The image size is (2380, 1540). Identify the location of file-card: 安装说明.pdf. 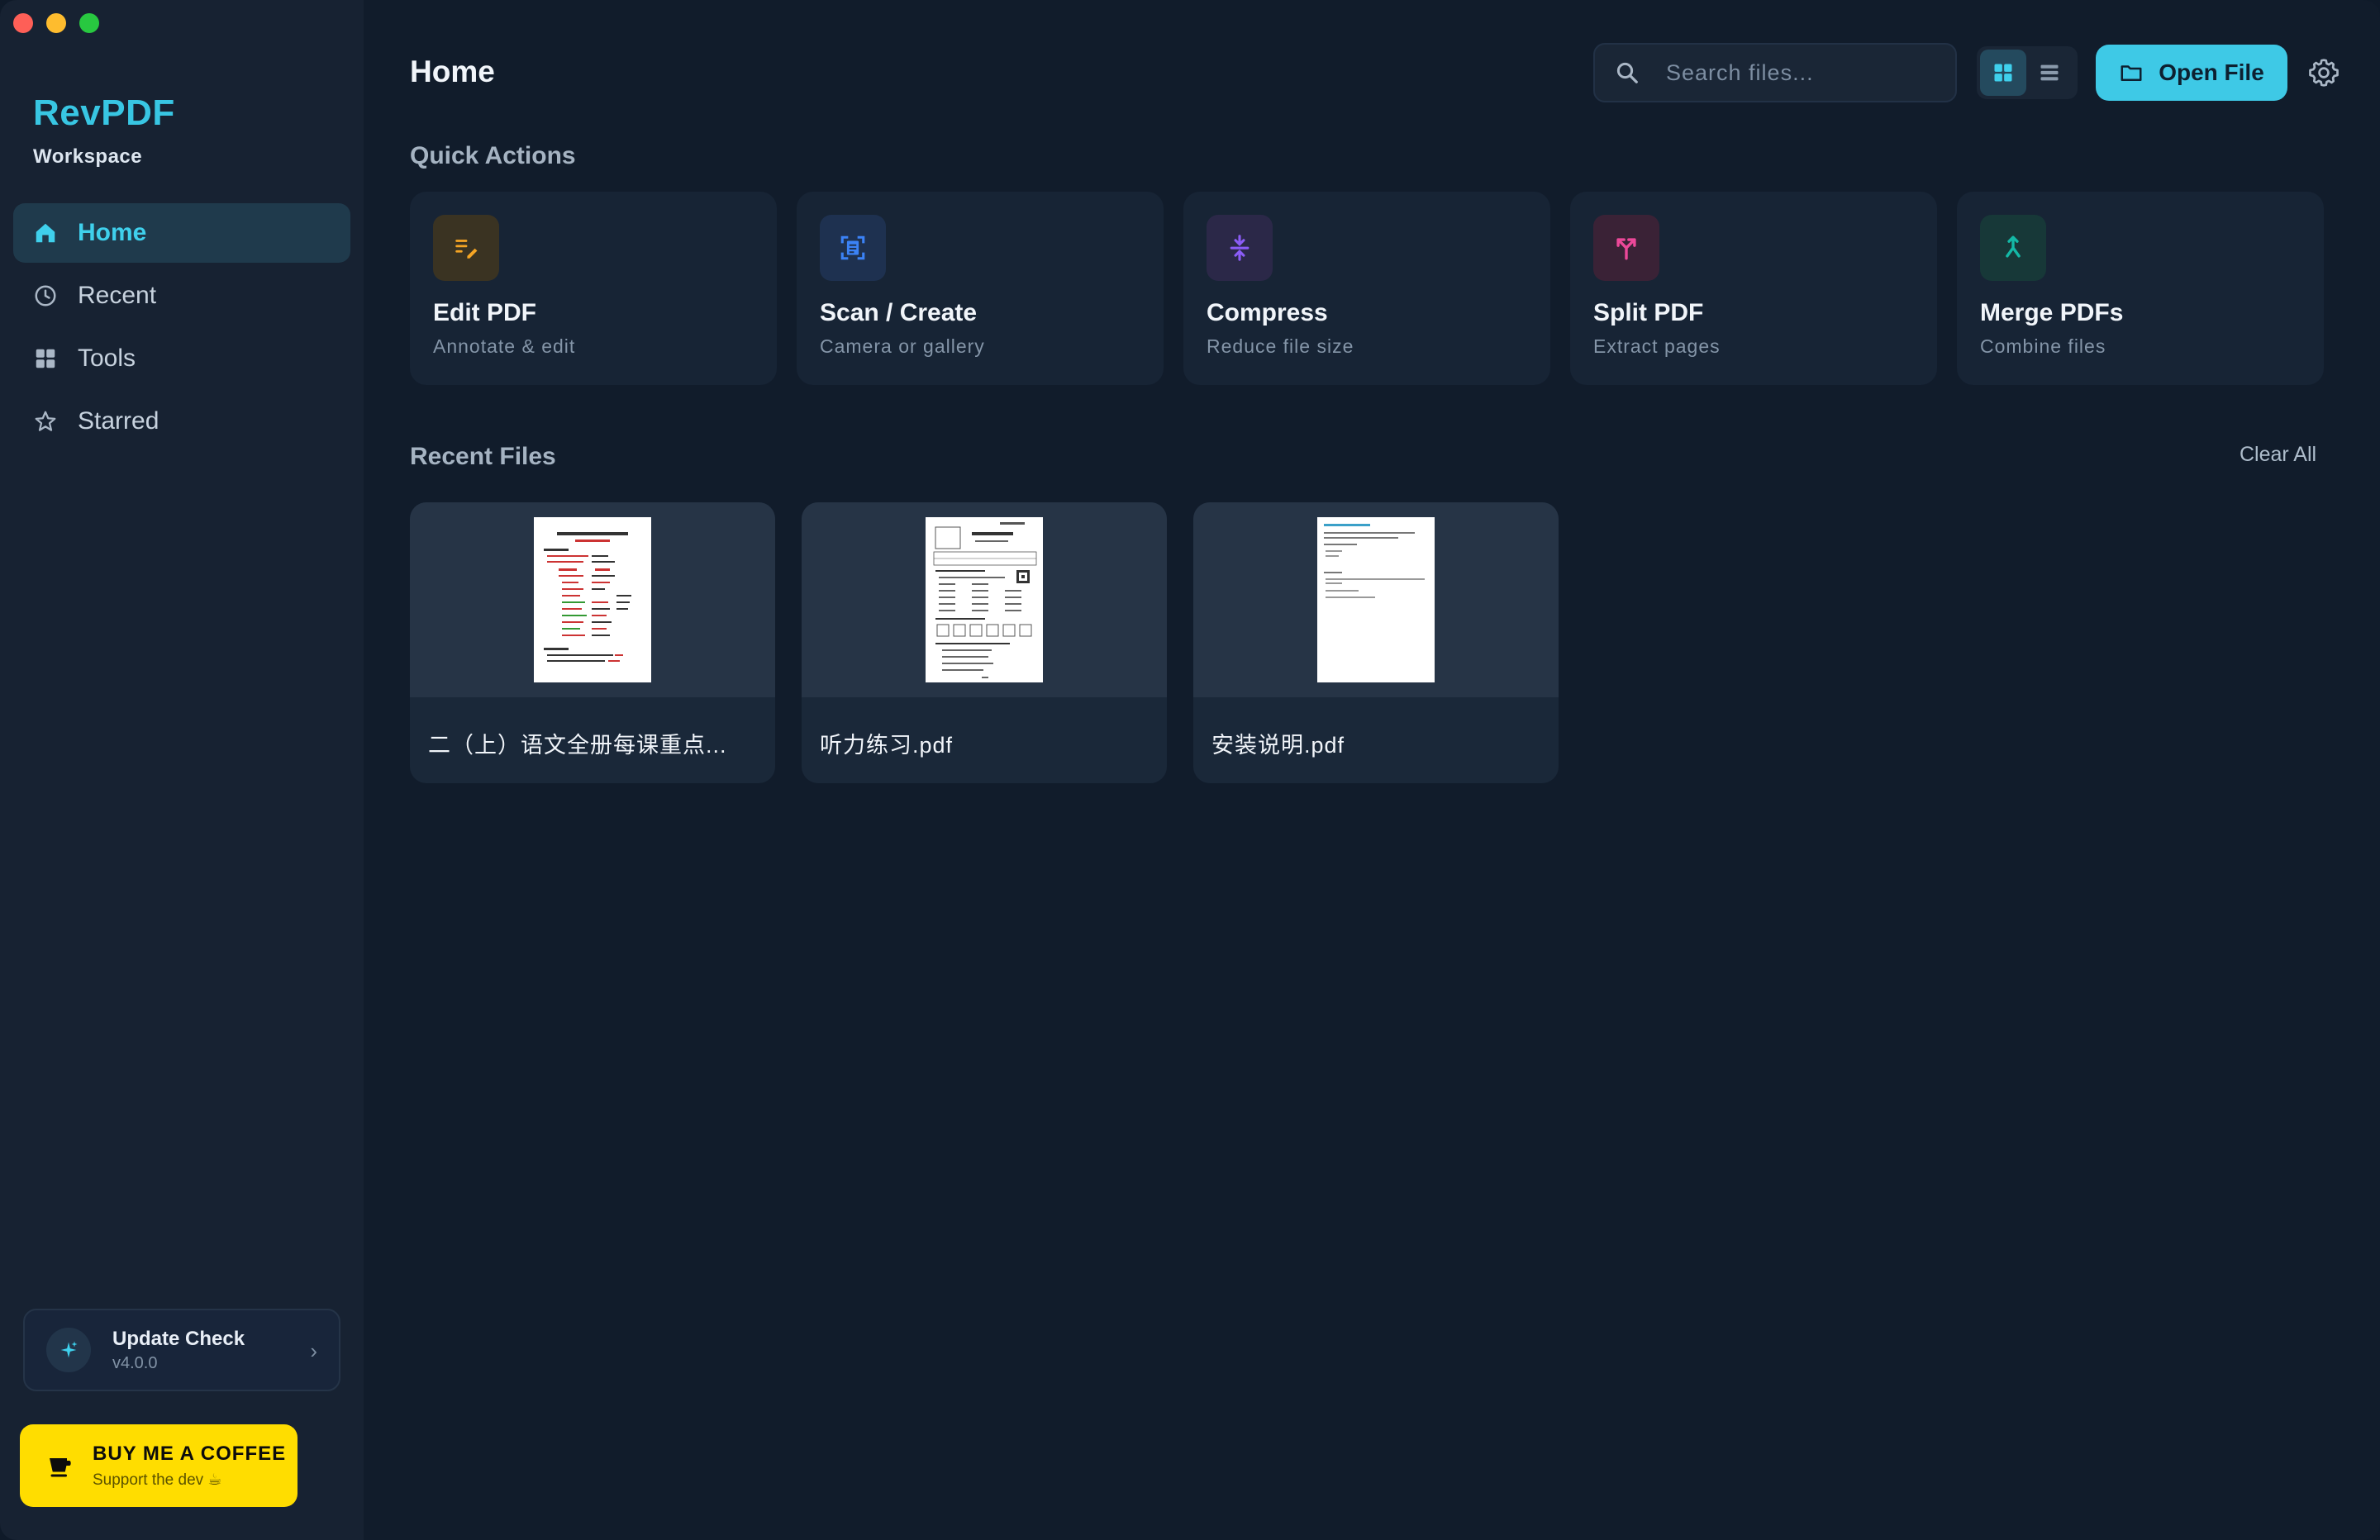
(1376, 642).